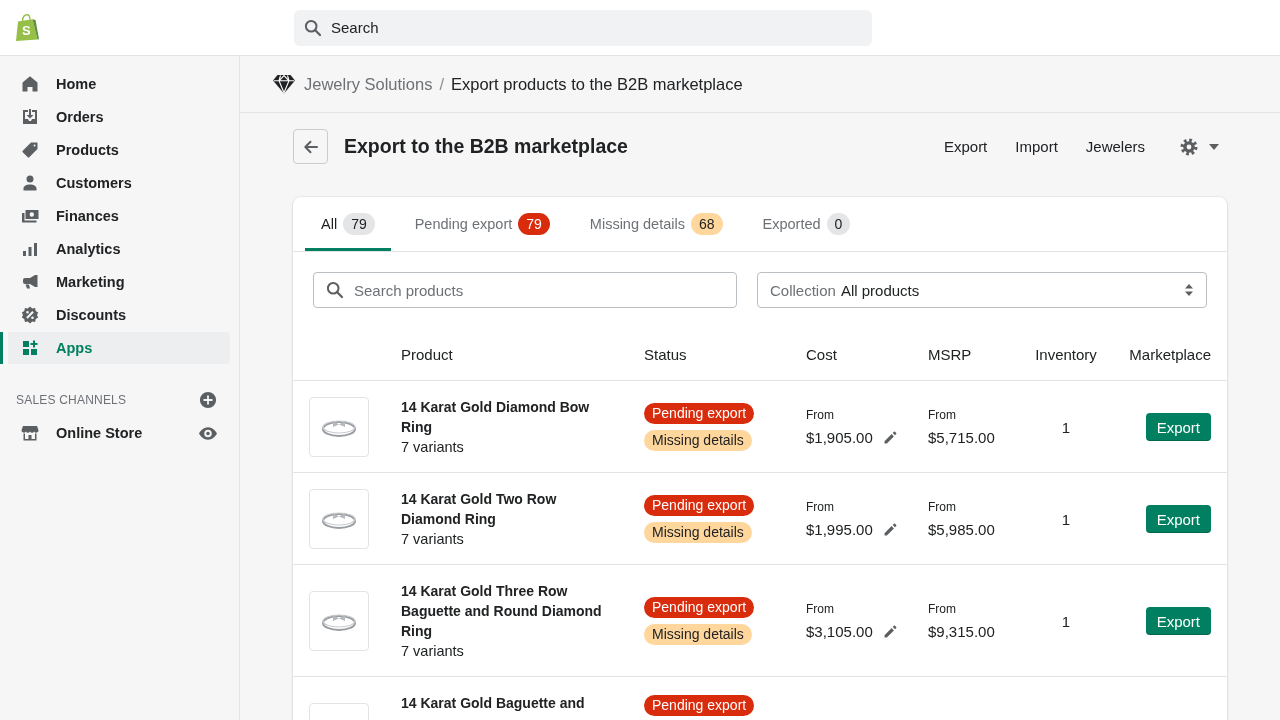 This screenshot has height=720, width=1280. I want to click on nav-item: Customers, so click(115, 183).